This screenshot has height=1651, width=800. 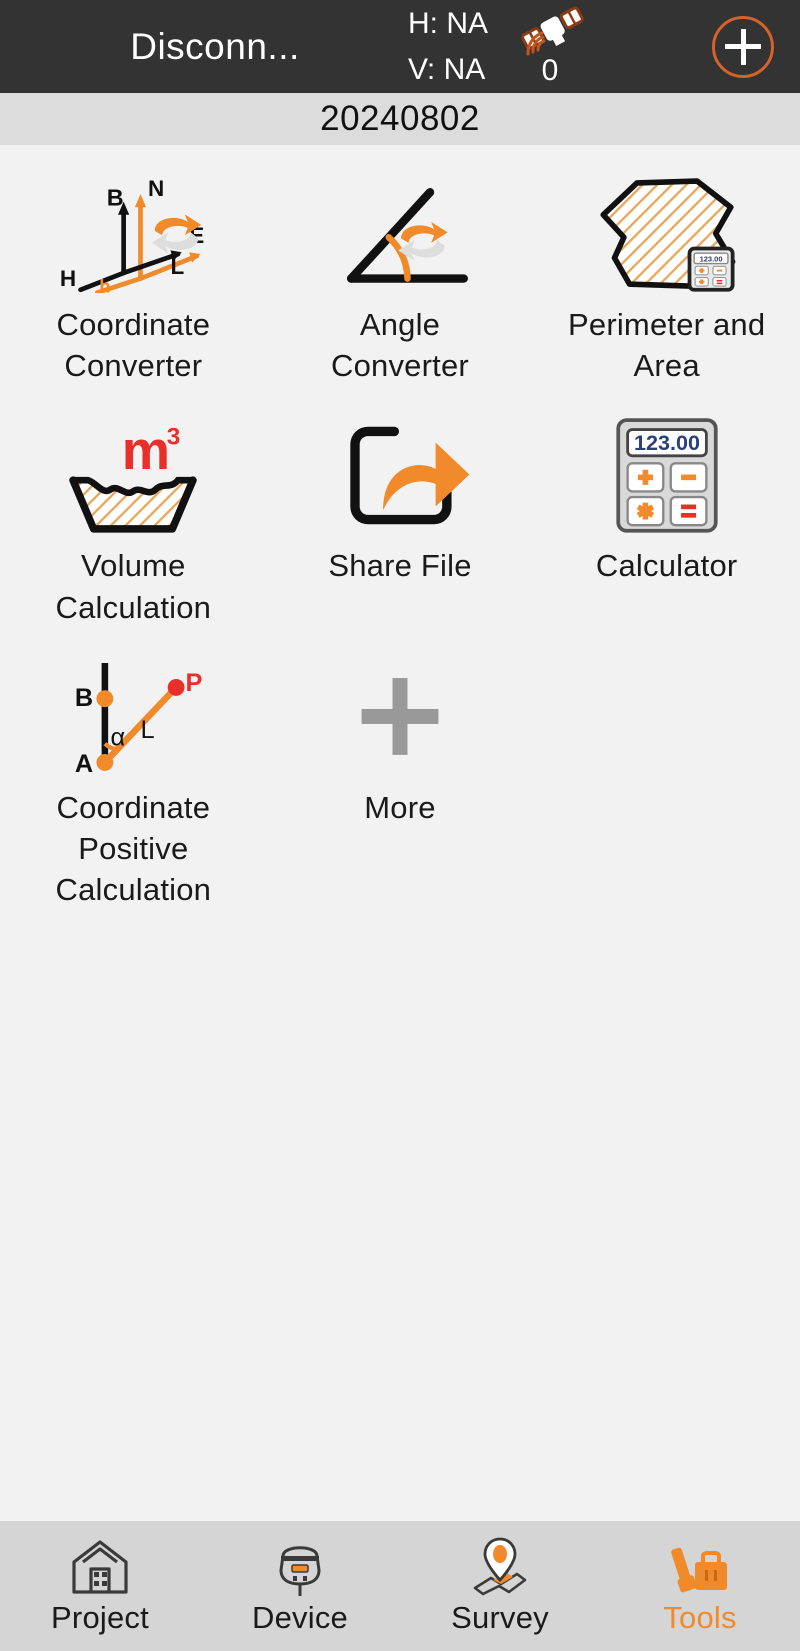 I want to click on perimeter-area-icon: 123.00, so click(x=667, y=233).